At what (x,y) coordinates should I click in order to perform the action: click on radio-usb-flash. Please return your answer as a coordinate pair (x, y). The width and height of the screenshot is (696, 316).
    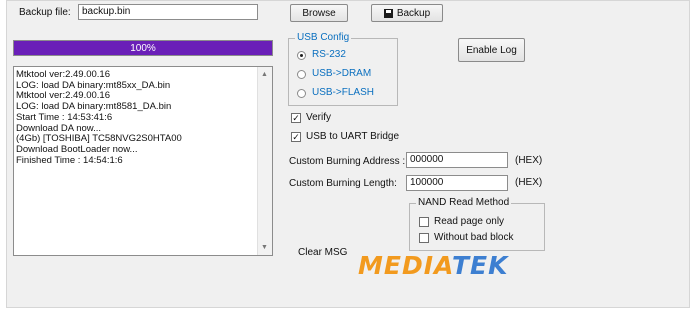
    Looking at the image, I should click on (301, 93).